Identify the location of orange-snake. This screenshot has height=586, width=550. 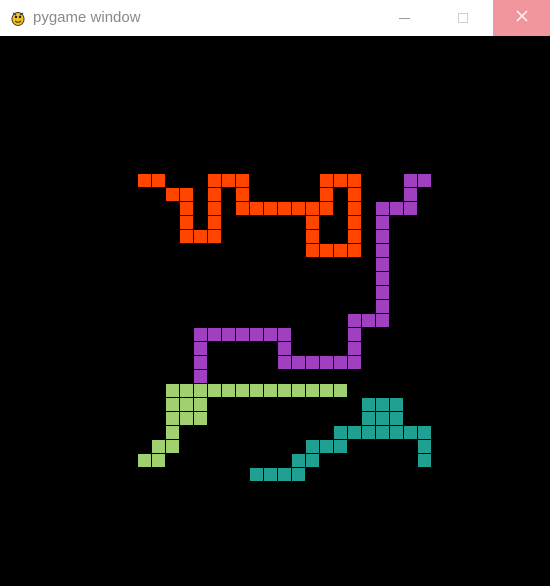
(249, 215).